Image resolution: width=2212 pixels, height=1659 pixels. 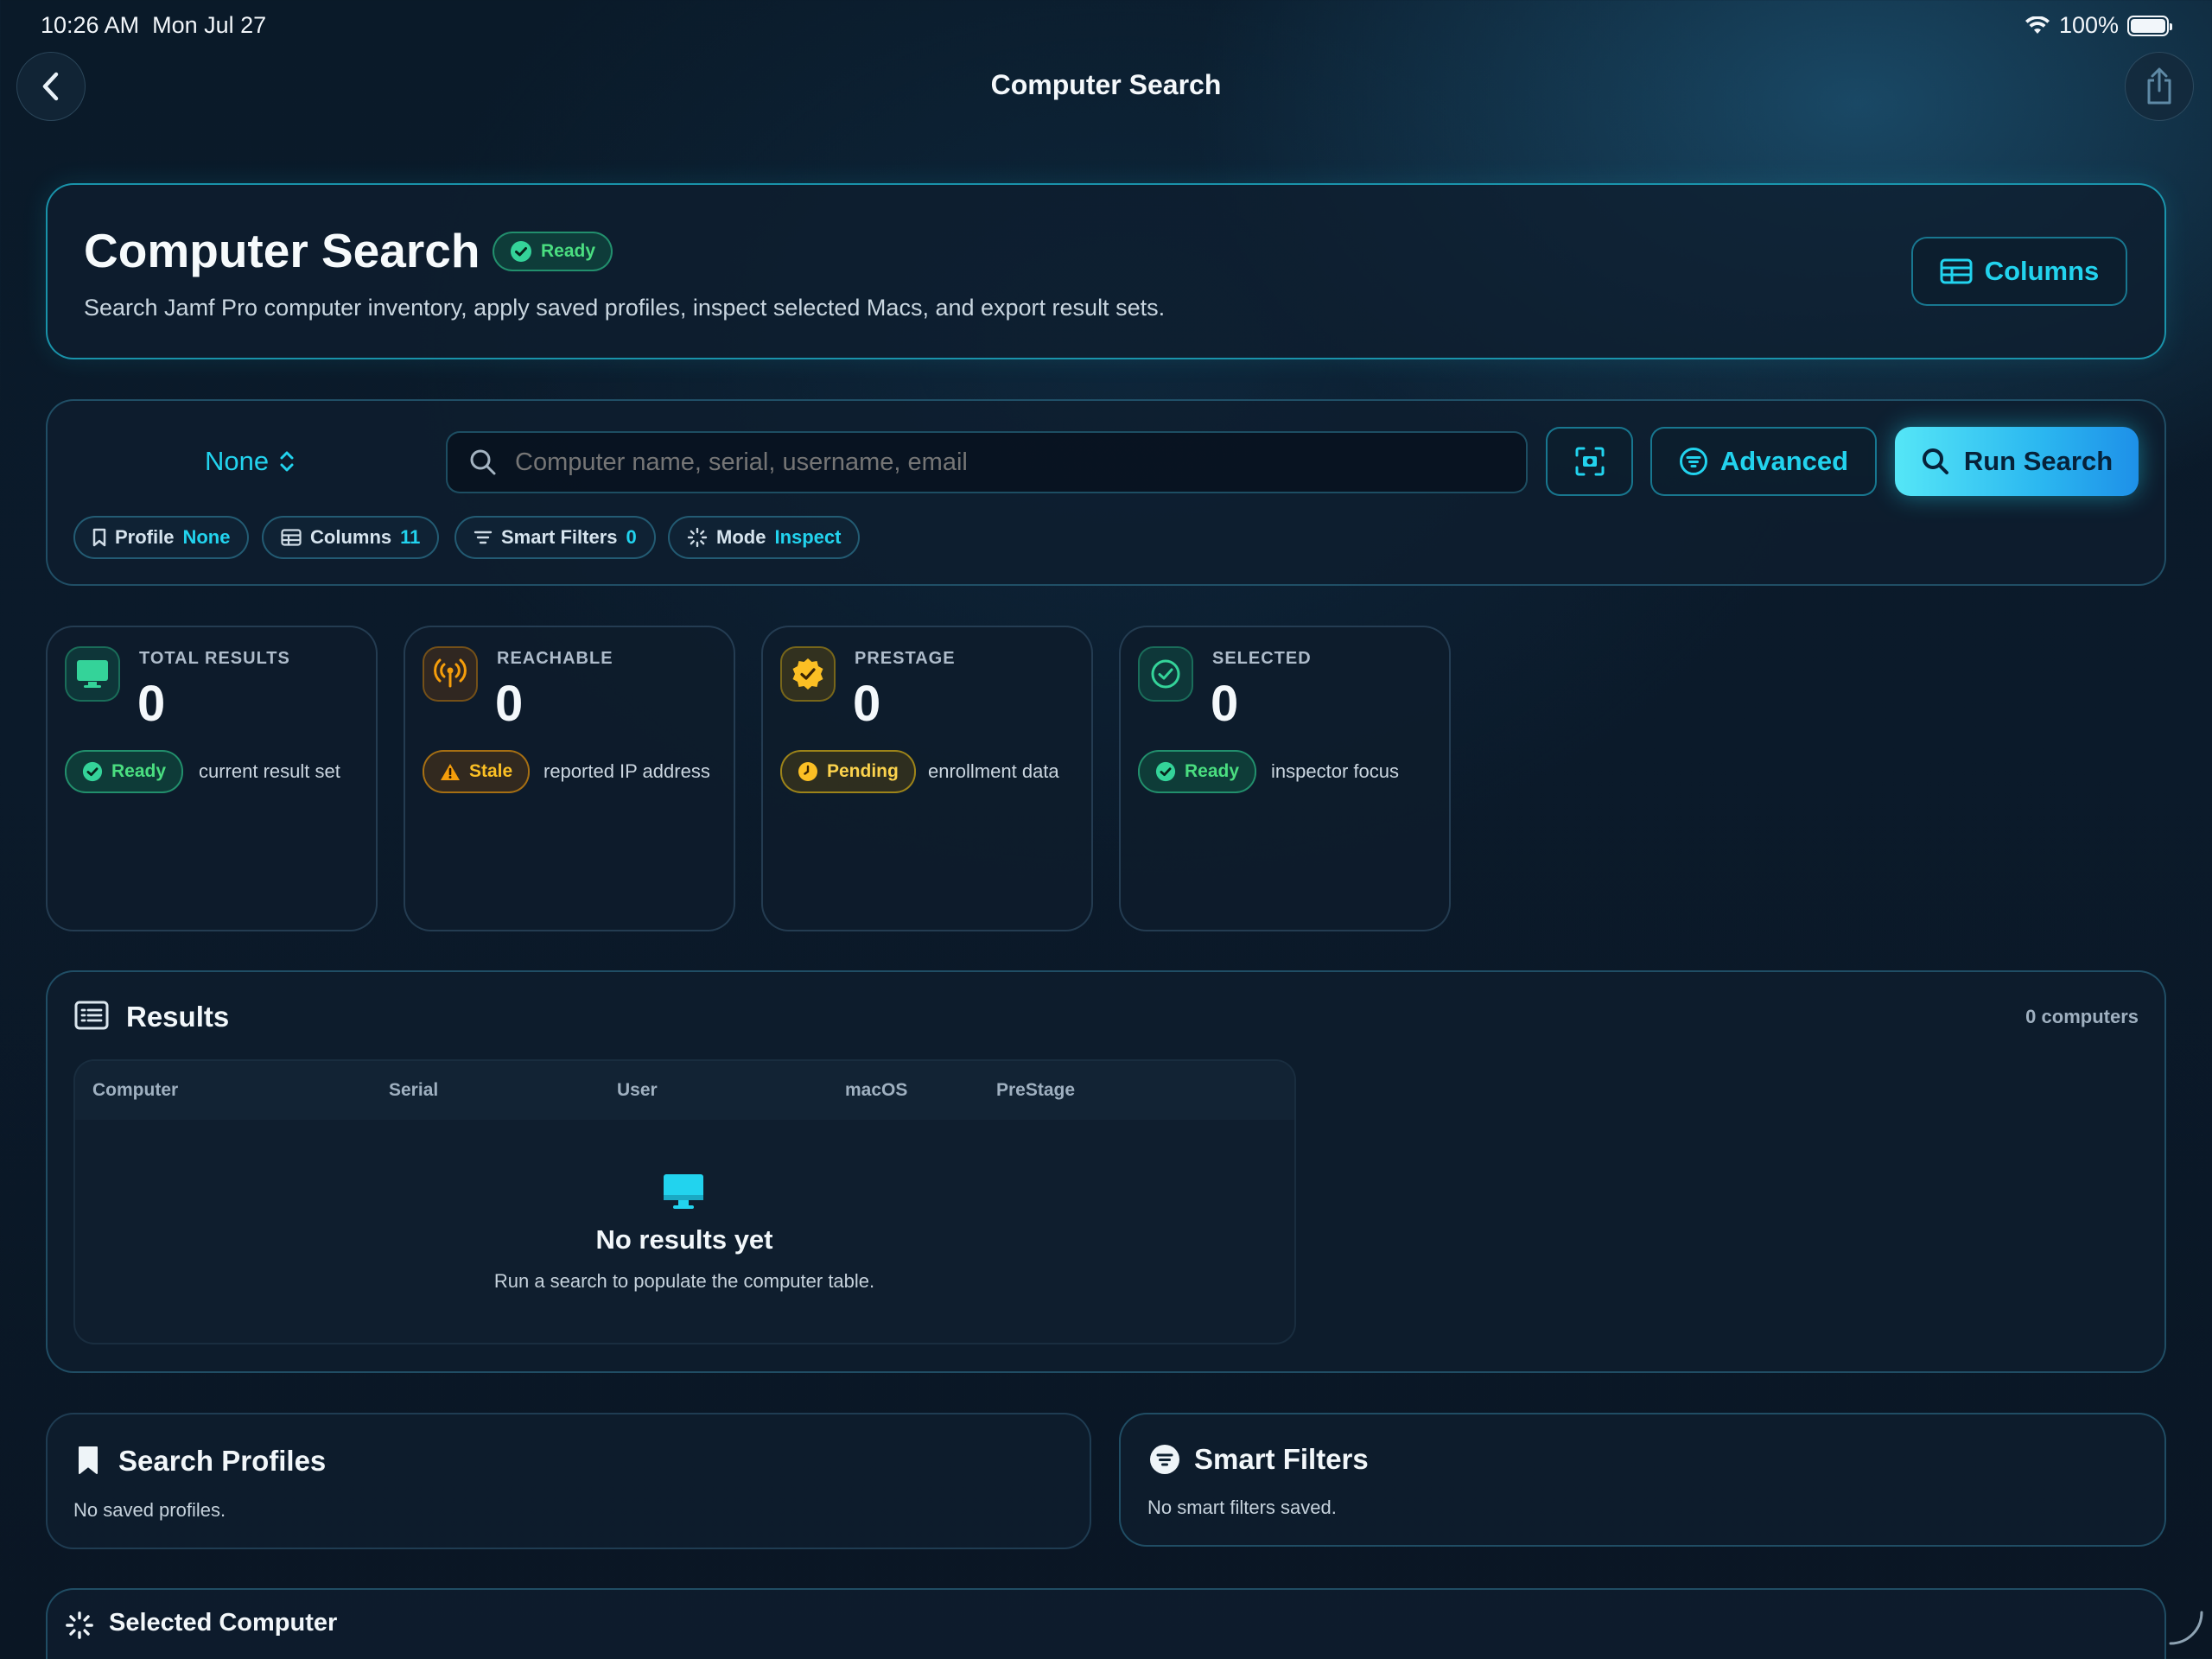 I want to click on search-profiles-empty: No saved profiles., so click(x=149, y=1510).